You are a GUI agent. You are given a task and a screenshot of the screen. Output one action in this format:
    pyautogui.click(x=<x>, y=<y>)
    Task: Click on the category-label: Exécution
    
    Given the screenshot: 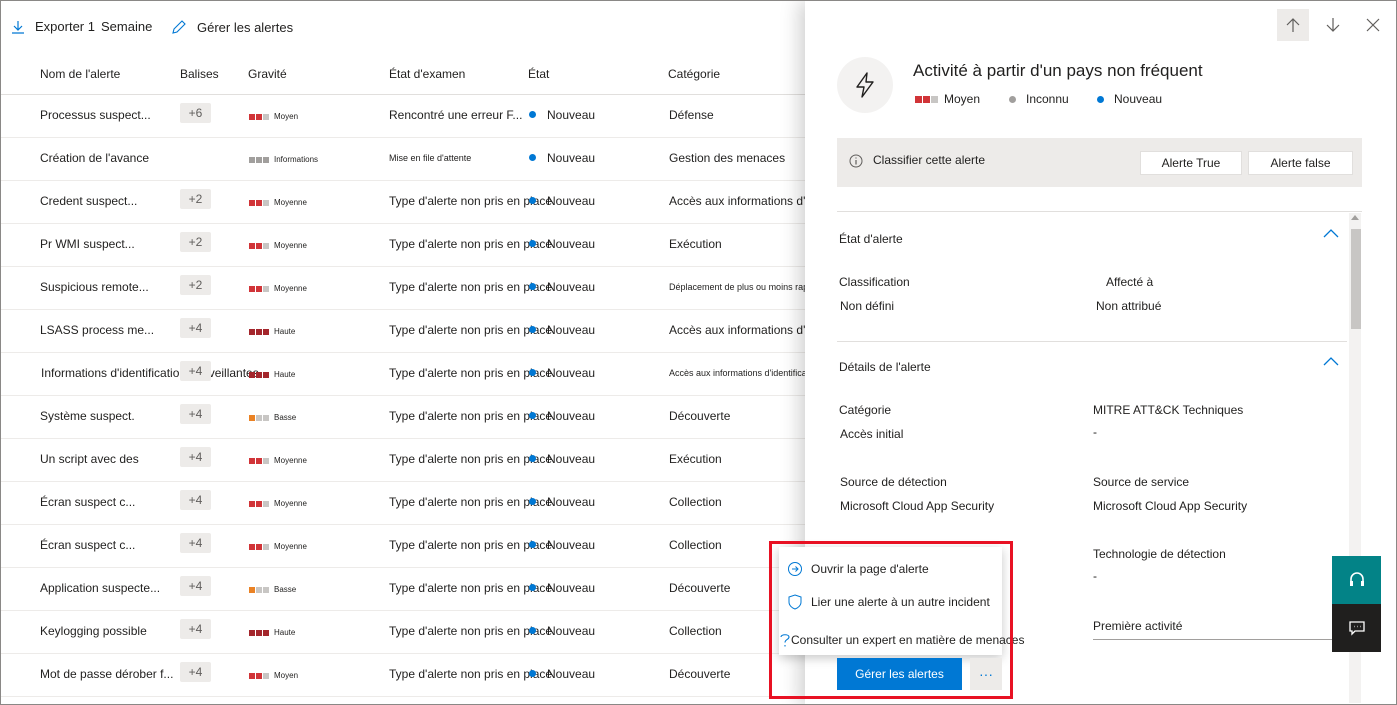 What is the action you would take?
    pyautogui.click(x=695, y=244)
    